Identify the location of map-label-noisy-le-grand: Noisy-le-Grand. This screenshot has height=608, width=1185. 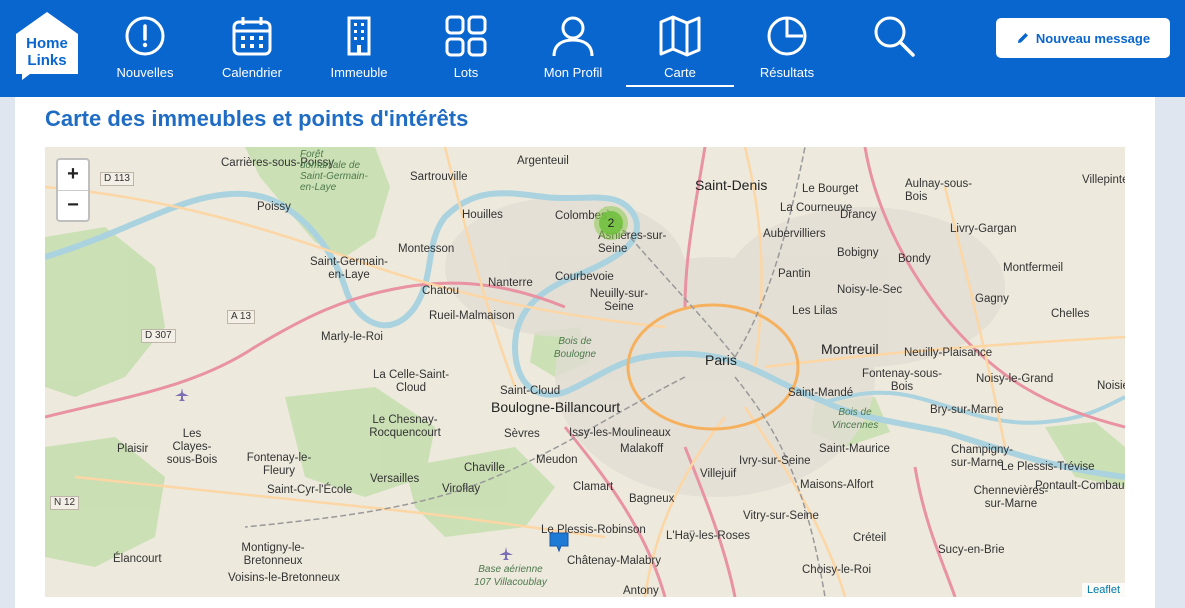
(1015, 379).